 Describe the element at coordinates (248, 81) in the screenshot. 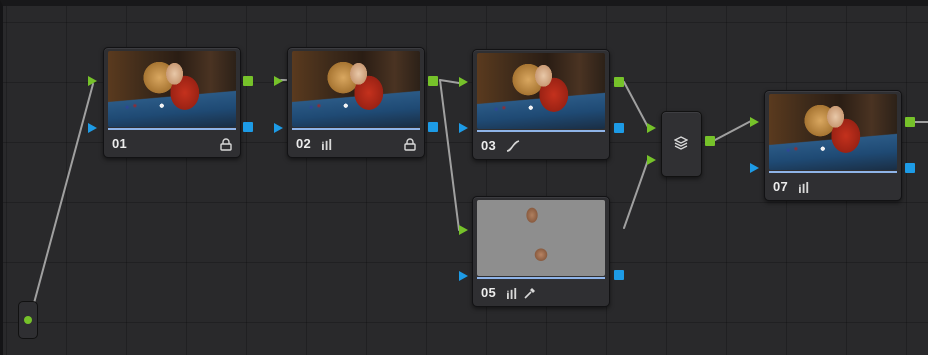

I see `node-01-rgb-output` at that location.